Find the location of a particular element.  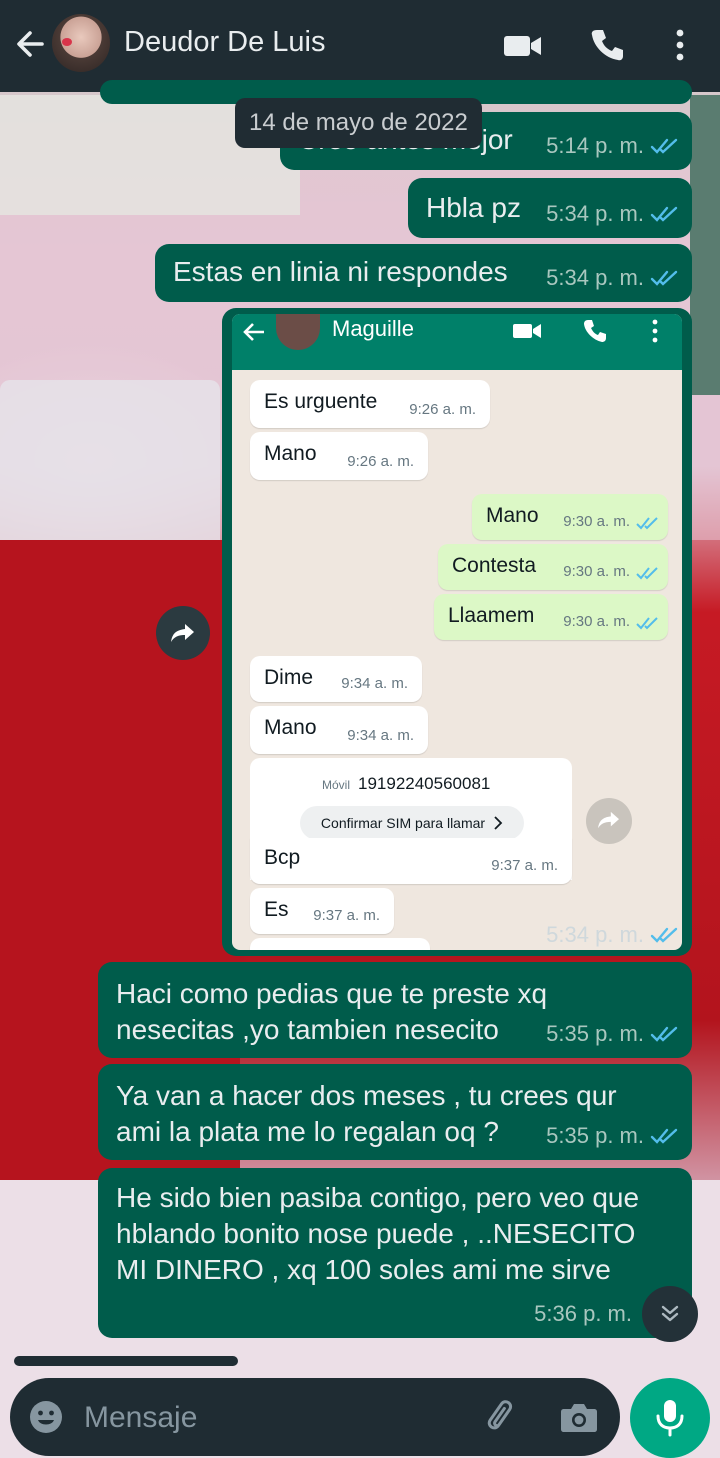

message-text: hblando bonito nose puede , ..NESECITO is located at coordinates (376, 1233).